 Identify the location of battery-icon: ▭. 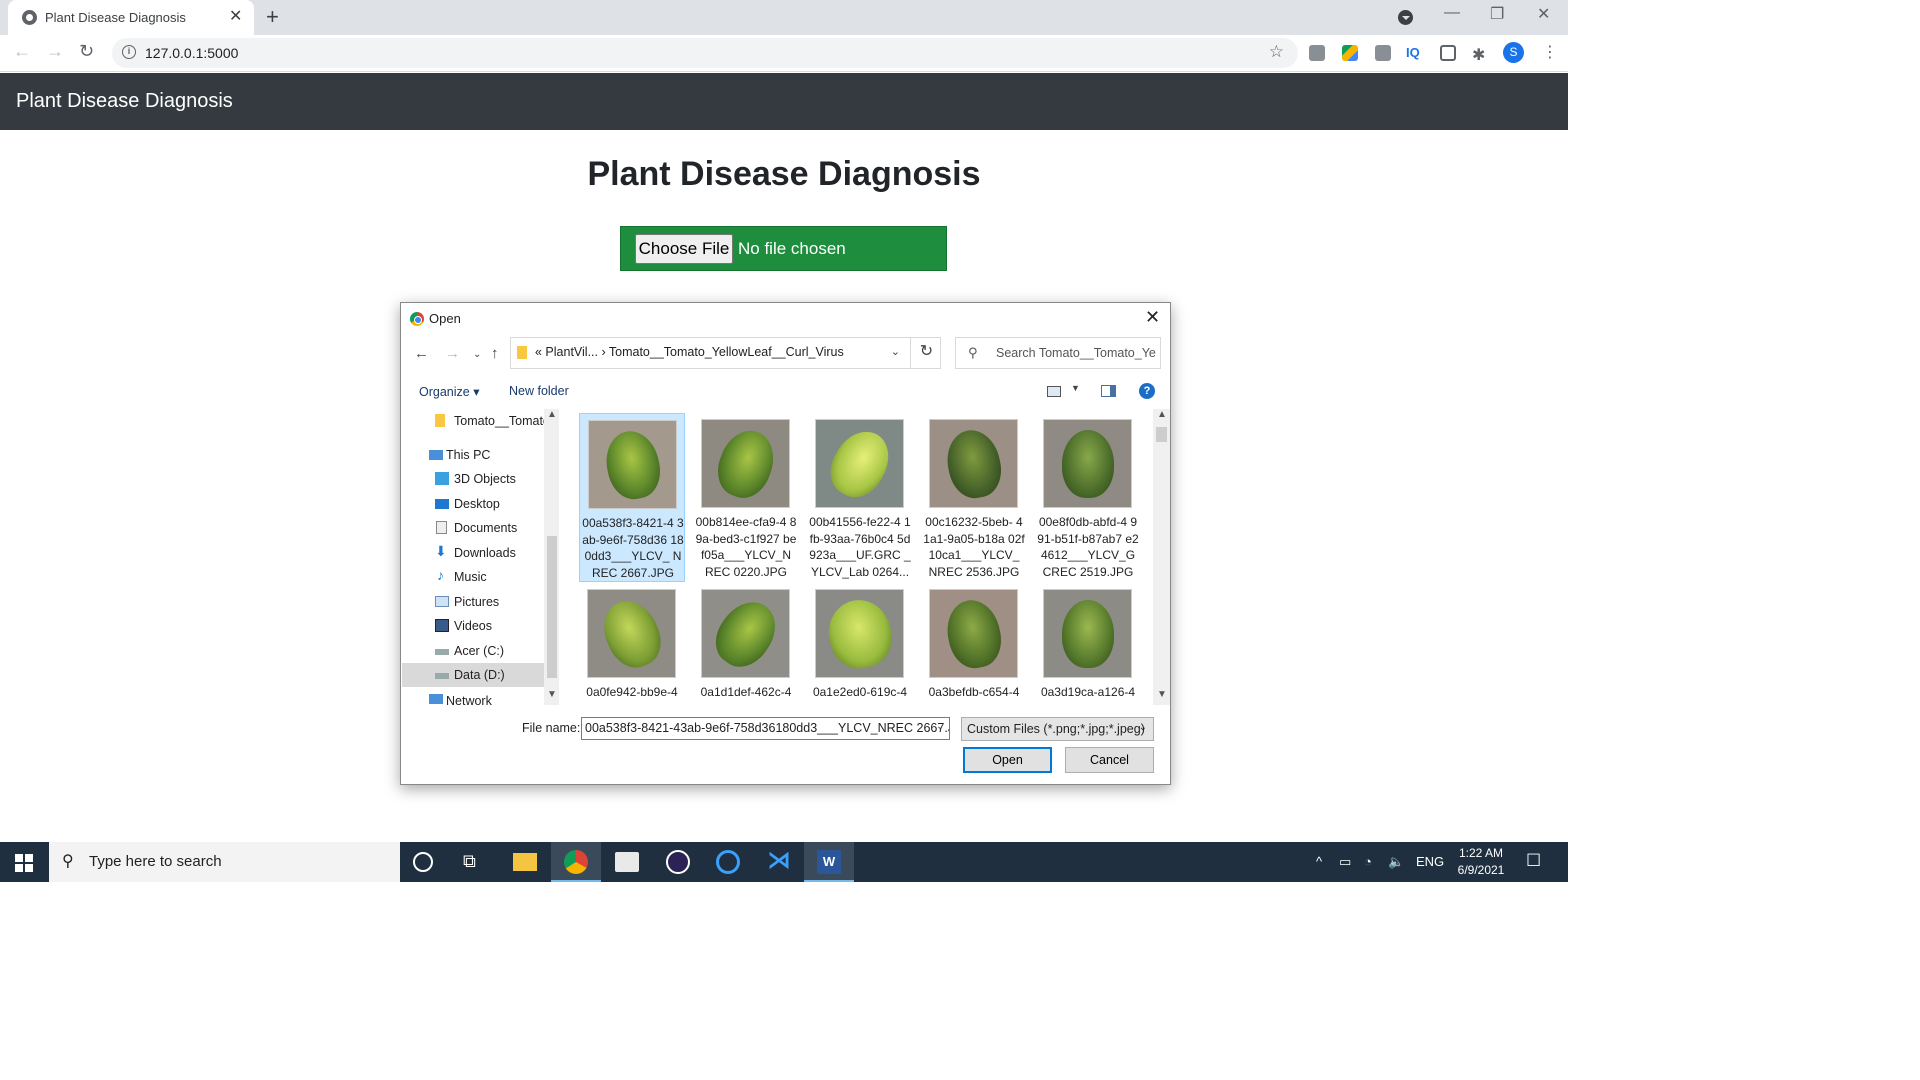
(1345, 862).